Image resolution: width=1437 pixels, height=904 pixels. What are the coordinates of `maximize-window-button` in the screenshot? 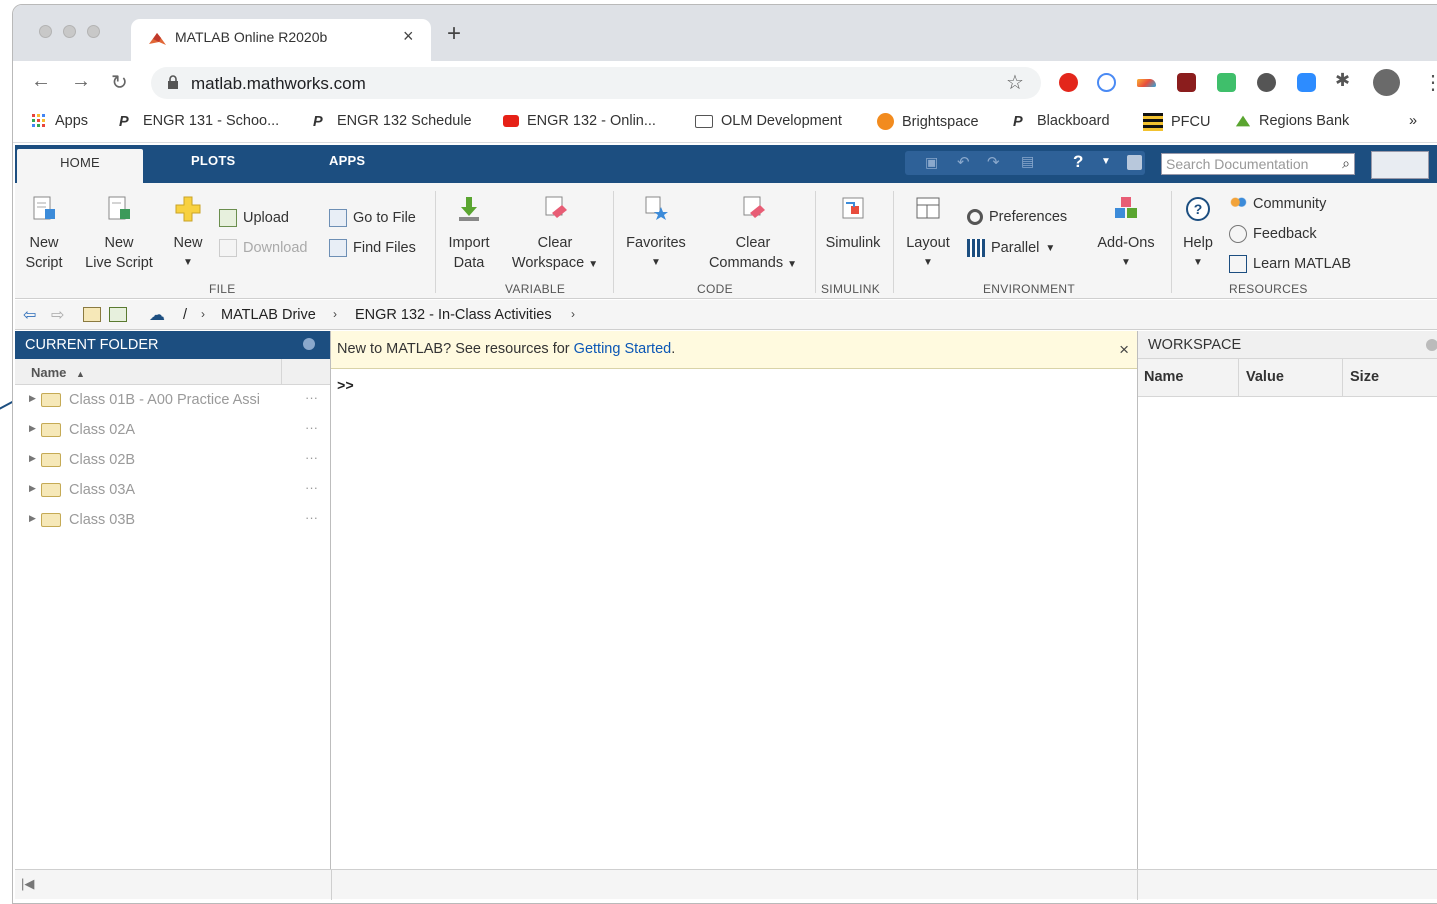 It's located at (93, 31).